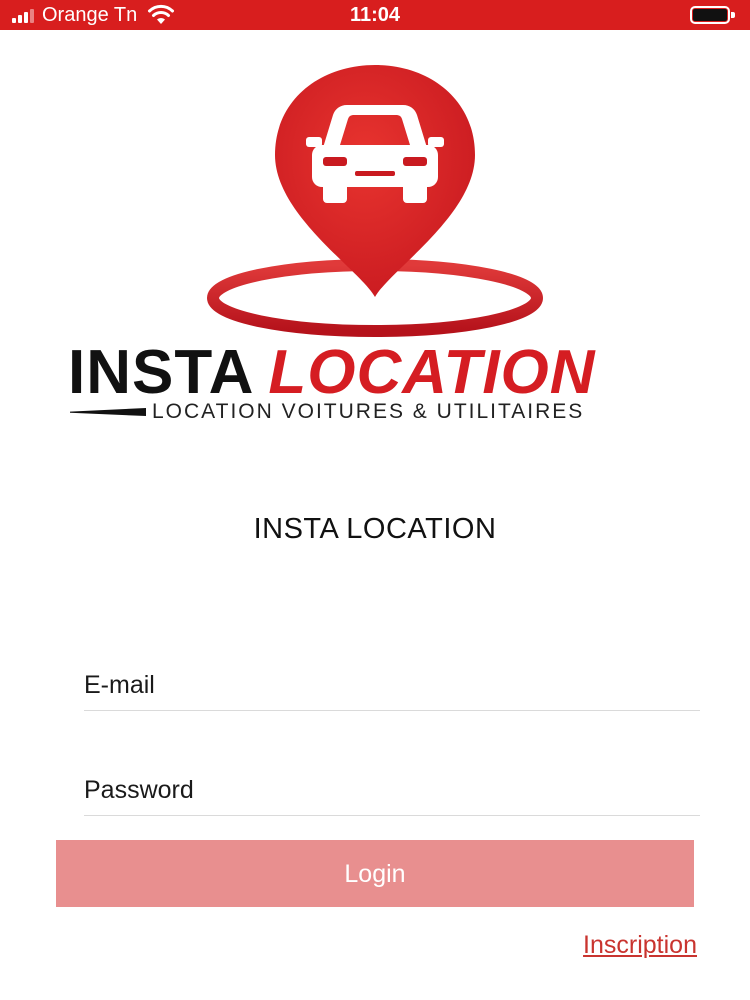 This screenshot has width=750, height=1000. What do you see at coordinates (368, 411) in the screenshot?
I see `brand-tagline: LOCATION VOITURES & UTILITAIRES` at bounding box center [368, 411].